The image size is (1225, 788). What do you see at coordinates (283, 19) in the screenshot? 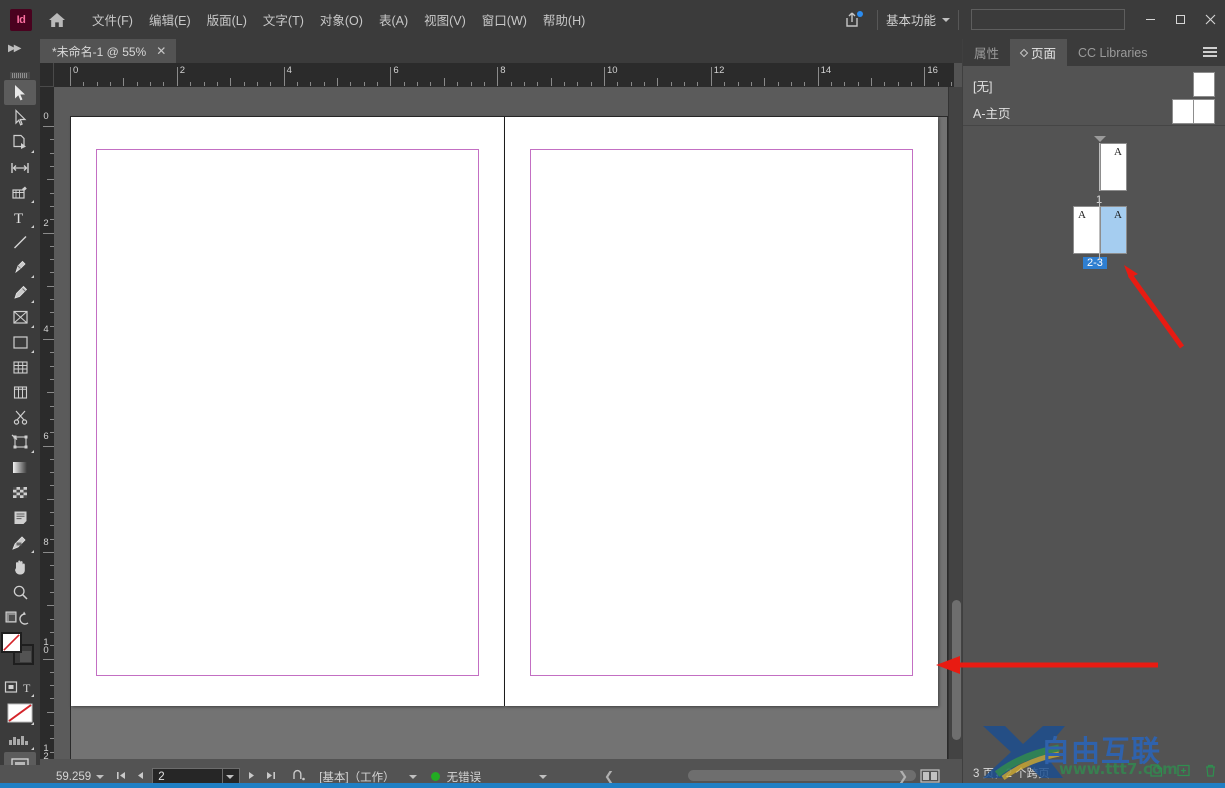
I see `menu-type: 文字(T)` at bounding box center [283, 19].